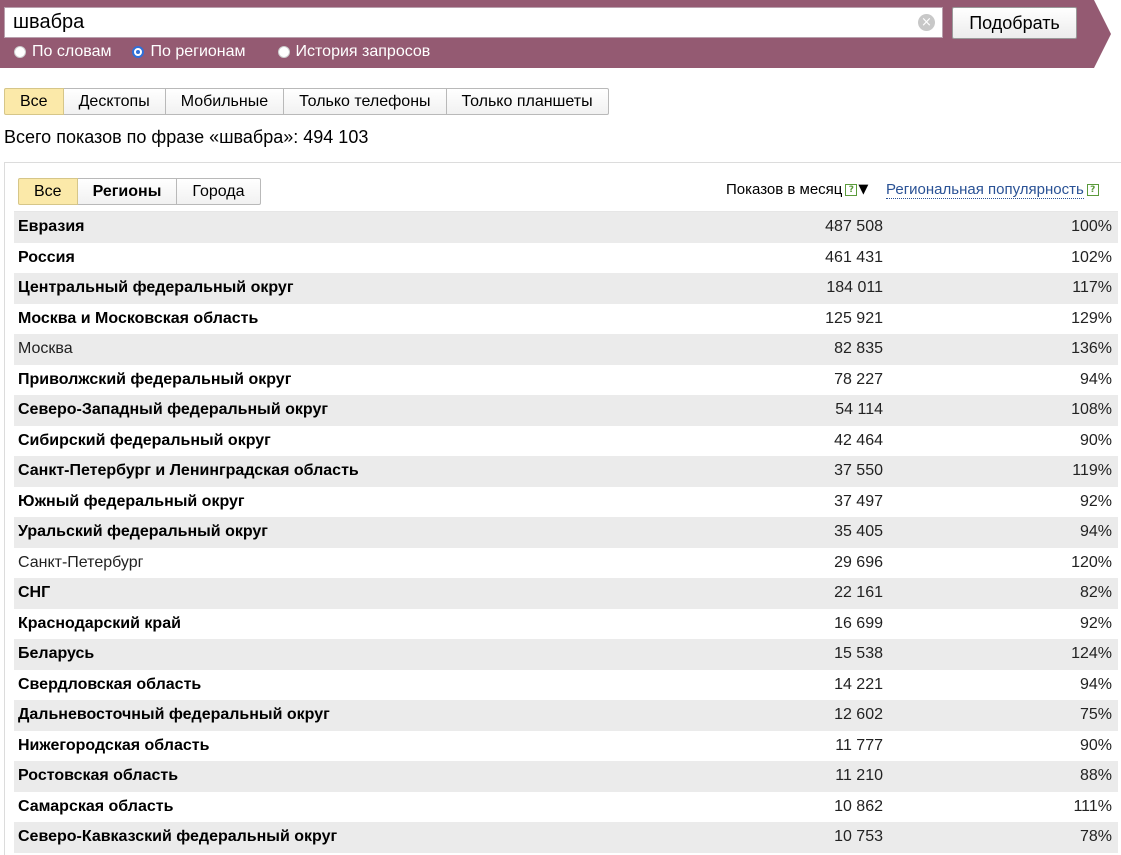 The width and height of the screenshot is (1121, 855). Describe the element at coordinates (985, 190) in the screenshot. I see `popularity-column-link: Региональная популярность` at that location.